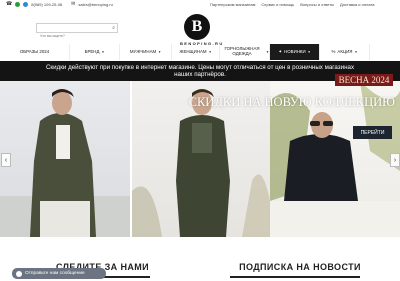 The height and width of the screenshot is (281, 400). I want to click on subscribe-heading: ПОДПИСКА НА НОВОСТИ, so click(300, 267).